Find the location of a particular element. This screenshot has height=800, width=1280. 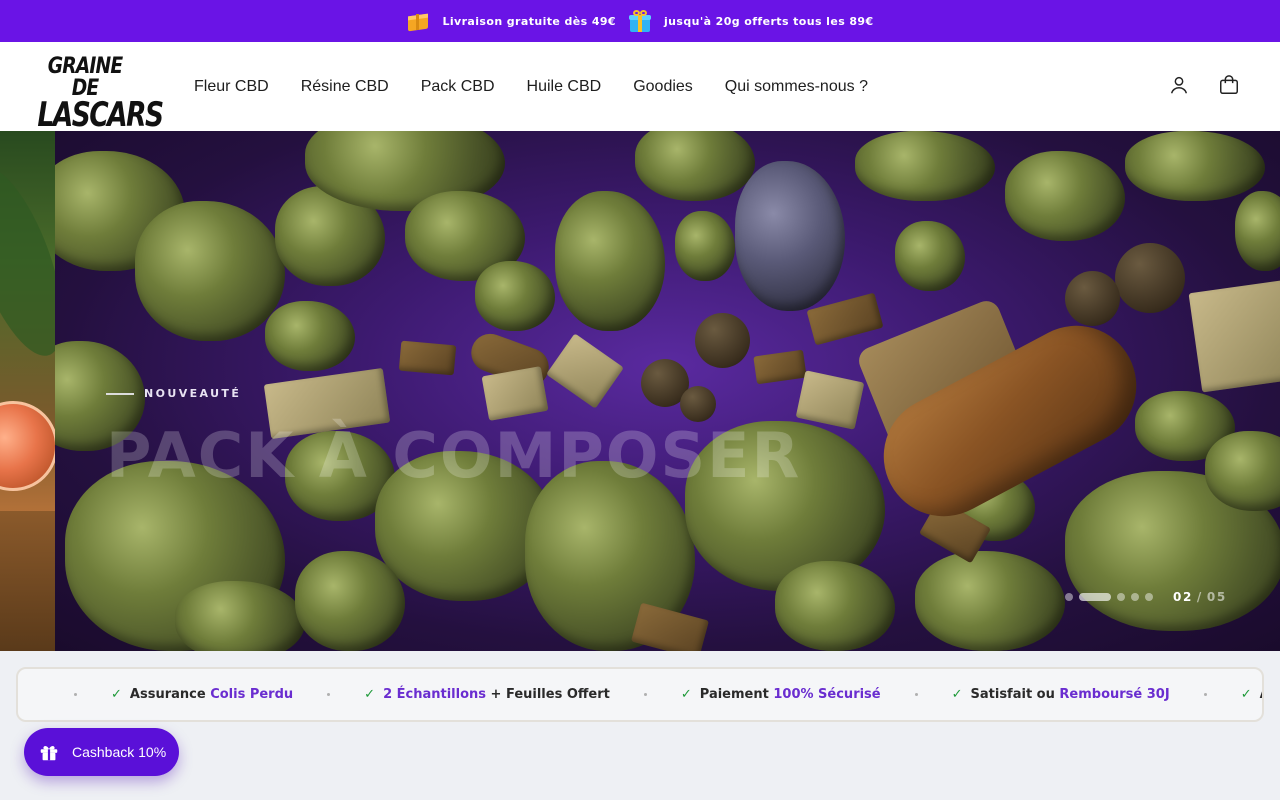

cashback-button: Cashback 10% is located at coordinates (101, 752).